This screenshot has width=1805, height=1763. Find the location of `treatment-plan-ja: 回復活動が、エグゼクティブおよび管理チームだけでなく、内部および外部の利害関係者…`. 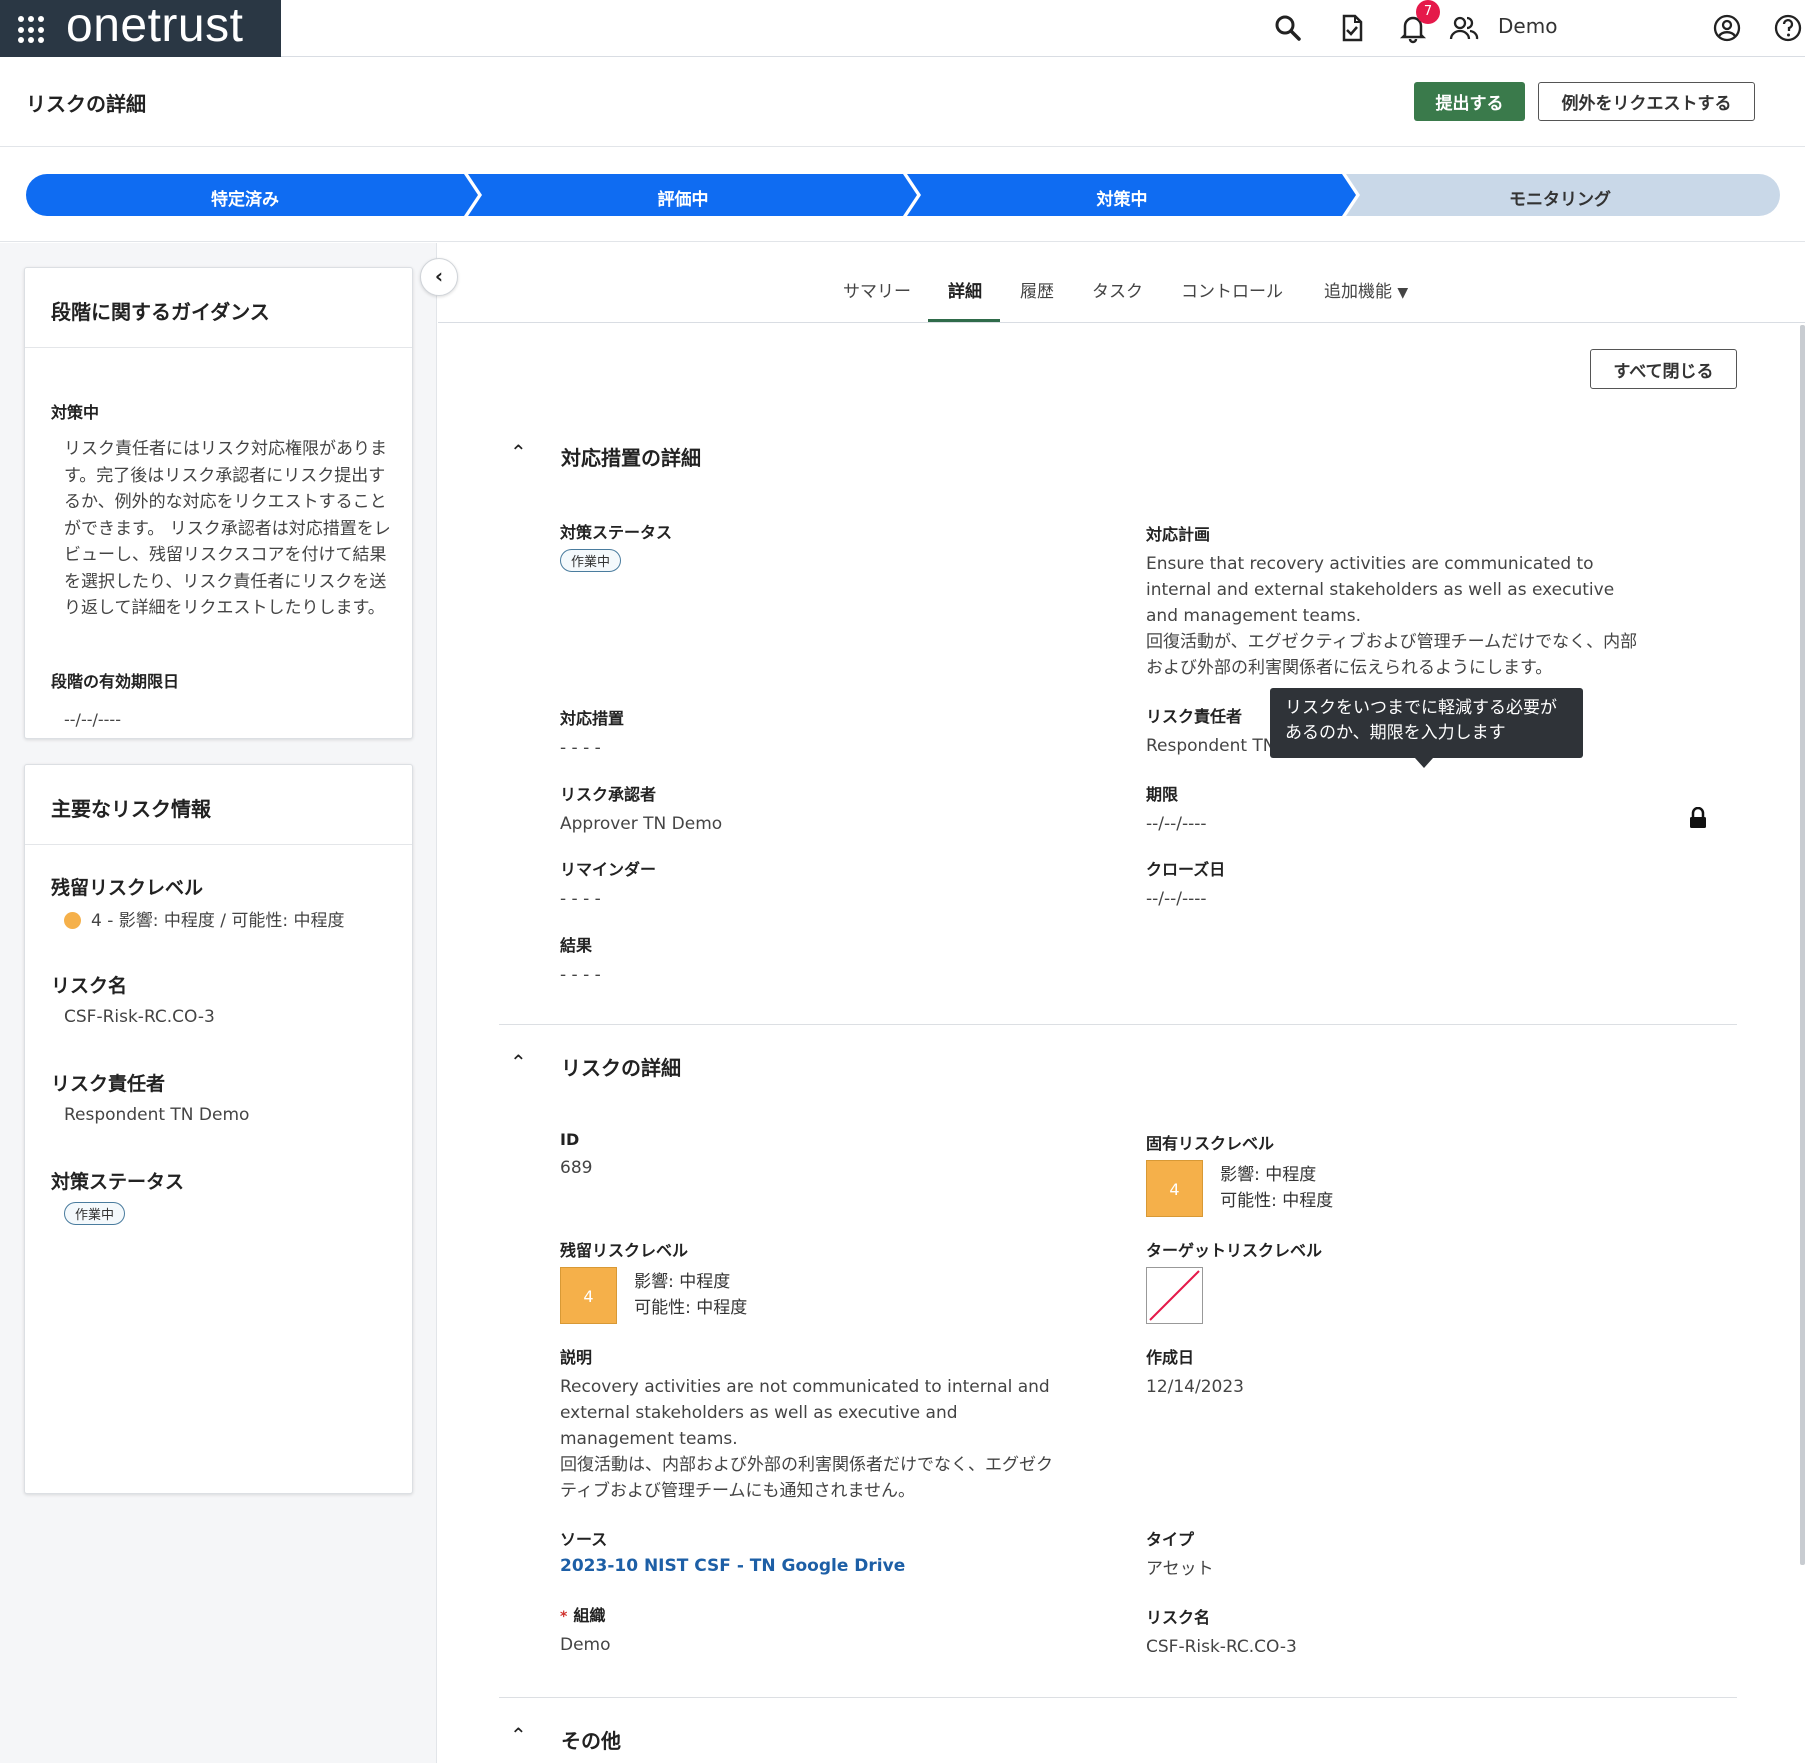

treatment-plan-ja: 回復活動が、エグゼクティブおよび管理チームだけでなく、内部および外部の利害関係者… is located at coordinates (1392, 655).